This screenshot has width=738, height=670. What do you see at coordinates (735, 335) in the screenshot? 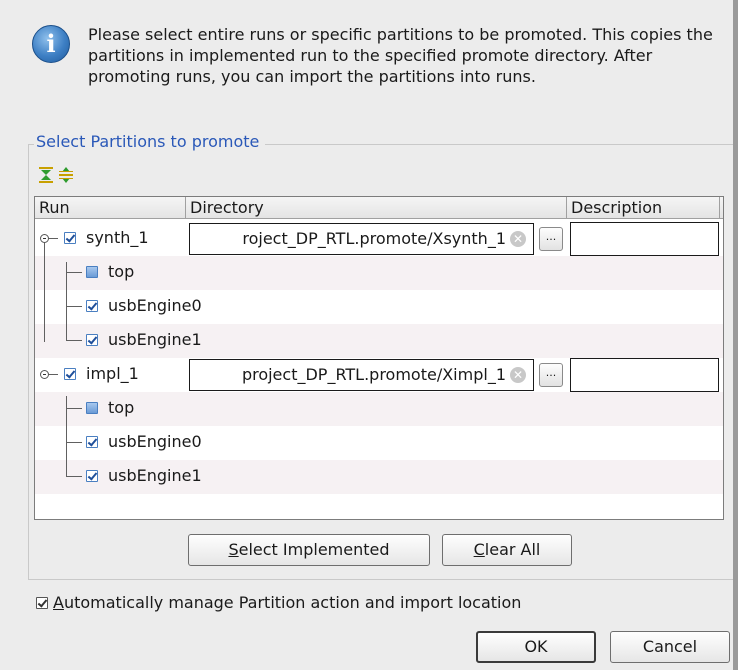
I see `window-frame` at bounding box center [735, 335].